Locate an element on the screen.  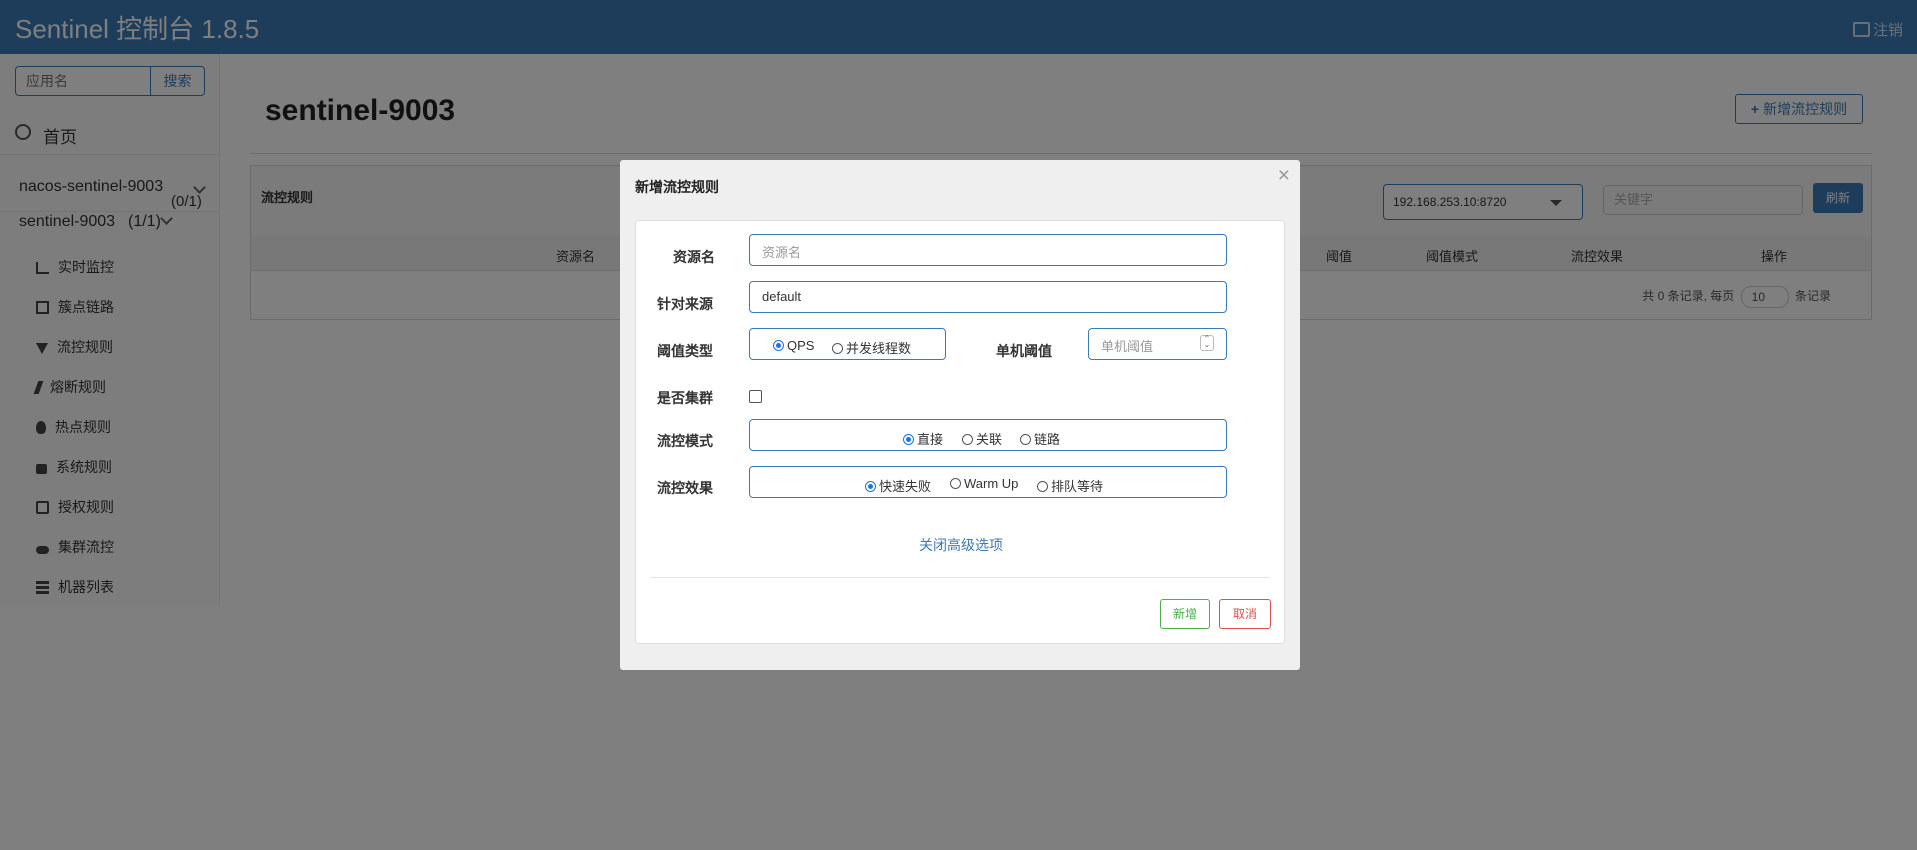
strategy-option-relate: 关联 is located at coordinates (982, 438).